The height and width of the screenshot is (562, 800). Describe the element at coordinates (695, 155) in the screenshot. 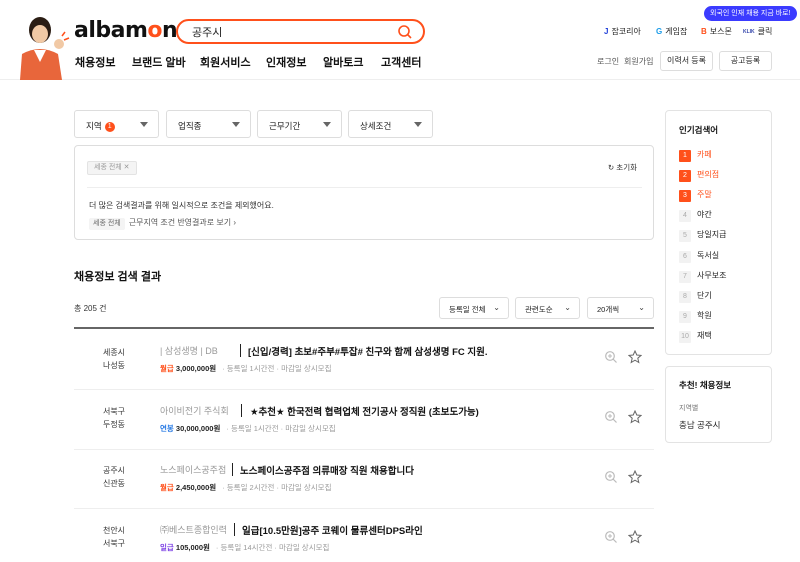

I see `popular-keyword: 1 카페` at that location.